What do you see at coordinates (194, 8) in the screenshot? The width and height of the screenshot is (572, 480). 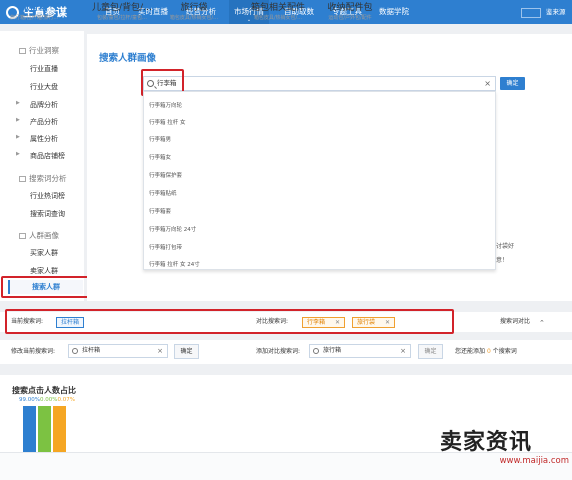 I see `tab-label: 旅行袋` at bounding box center [194, 8].